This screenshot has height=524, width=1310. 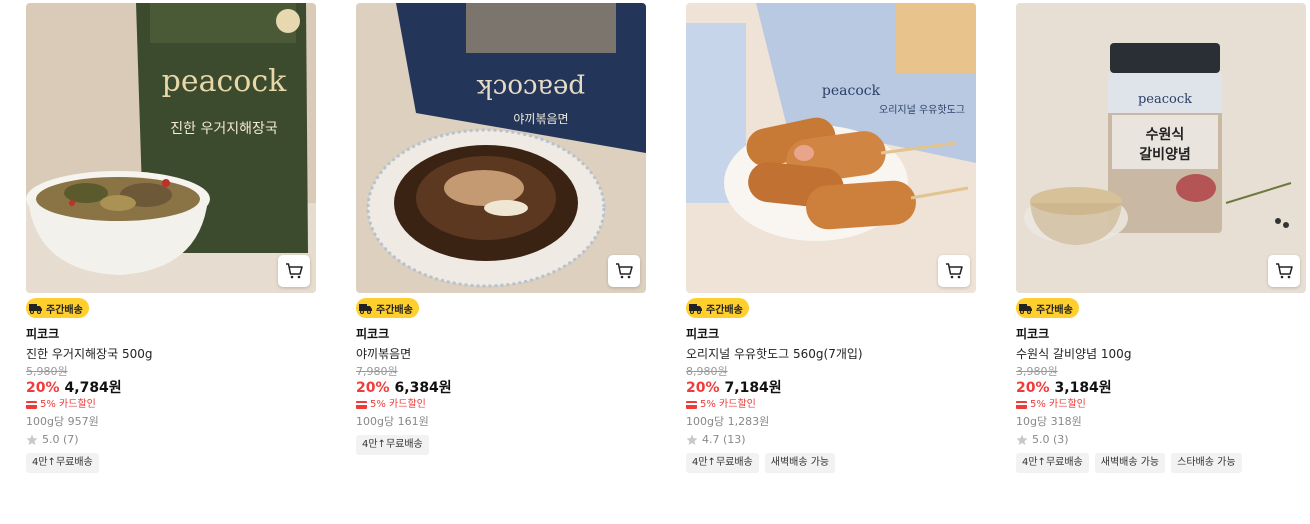 What do you see at coordinates (753, 388) in the screenshot?
I see `sale-price: 7,184원` at bounding box center [753, 388].